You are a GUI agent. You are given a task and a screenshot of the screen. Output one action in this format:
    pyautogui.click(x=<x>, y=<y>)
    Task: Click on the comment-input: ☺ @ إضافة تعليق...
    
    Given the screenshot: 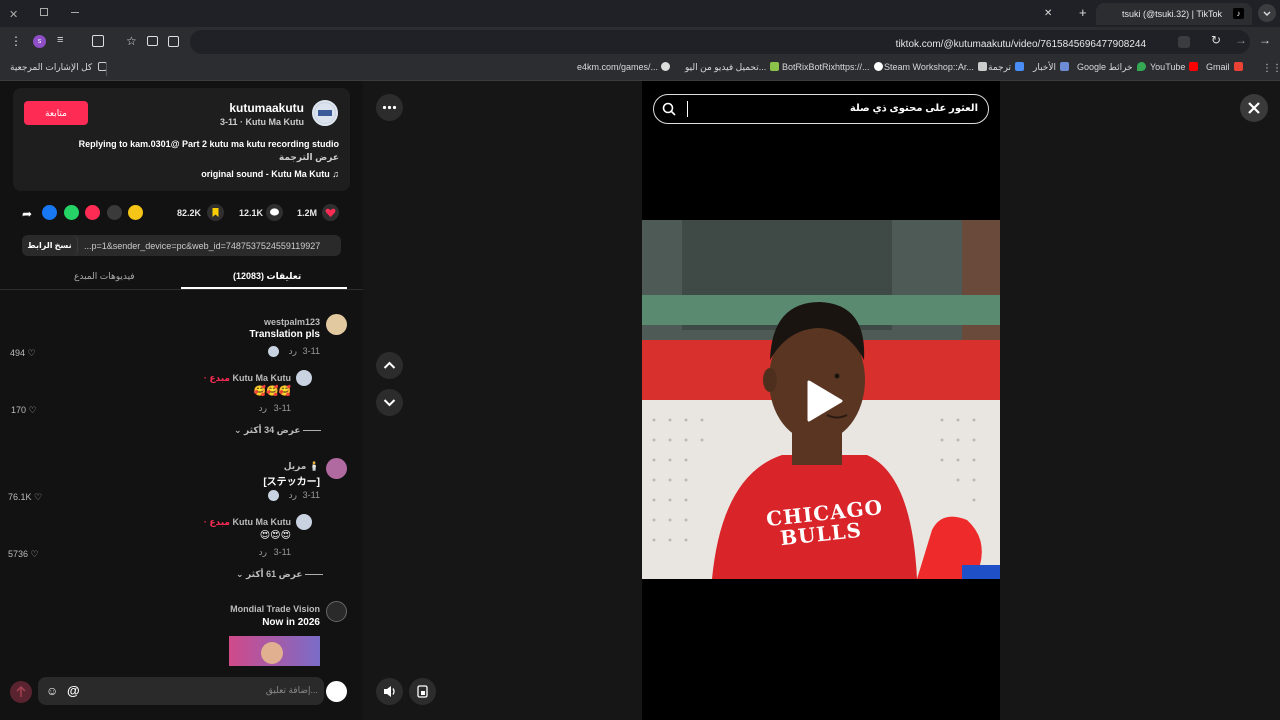 What is the action you would take?
    pyautogui.click(x=181, y=691)
    